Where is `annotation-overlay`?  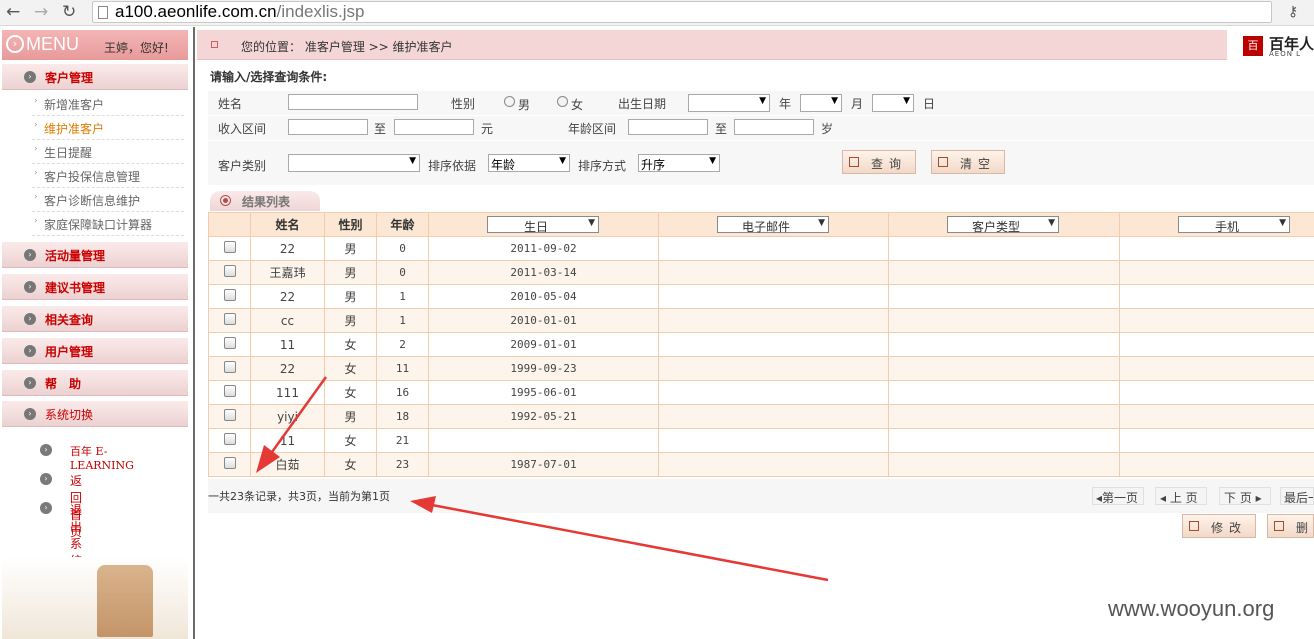 annotation-overlay is located at coordinates (542, 479).